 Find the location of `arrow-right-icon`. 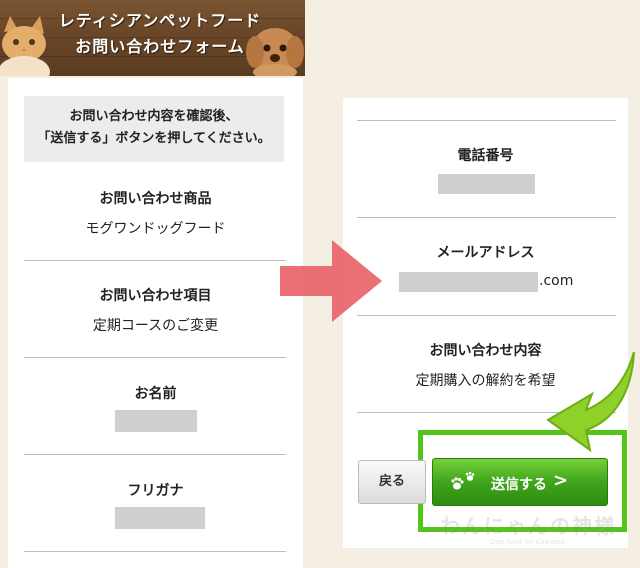

arrow-right-icon is located at coordinates (332, 283).